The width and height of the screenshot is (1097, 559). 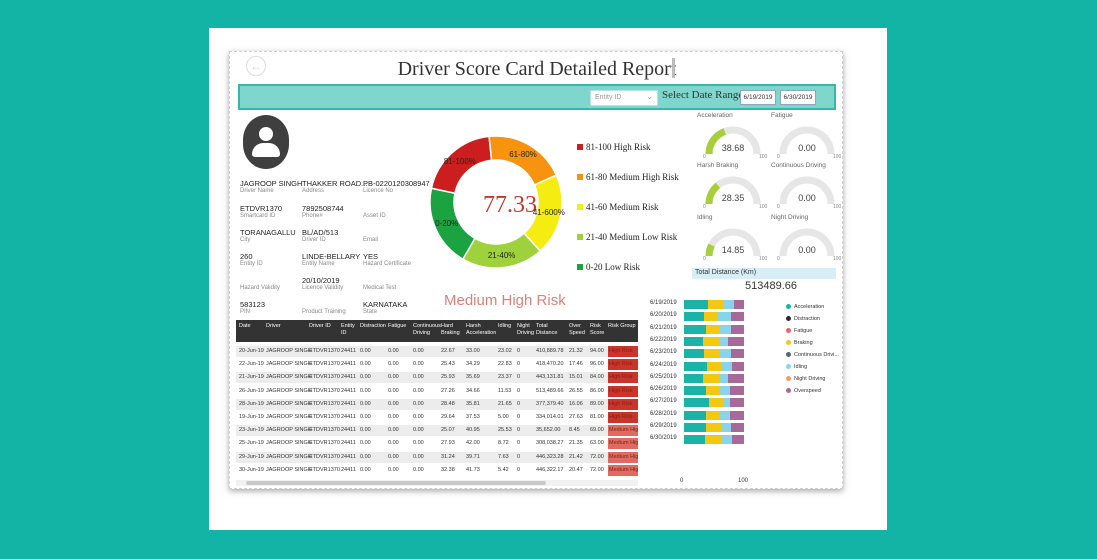 What do you see at coordinates (453, 330) in the screenshot?
I see `table-column-header: Hard Braking` at bounding box center [453, 330].